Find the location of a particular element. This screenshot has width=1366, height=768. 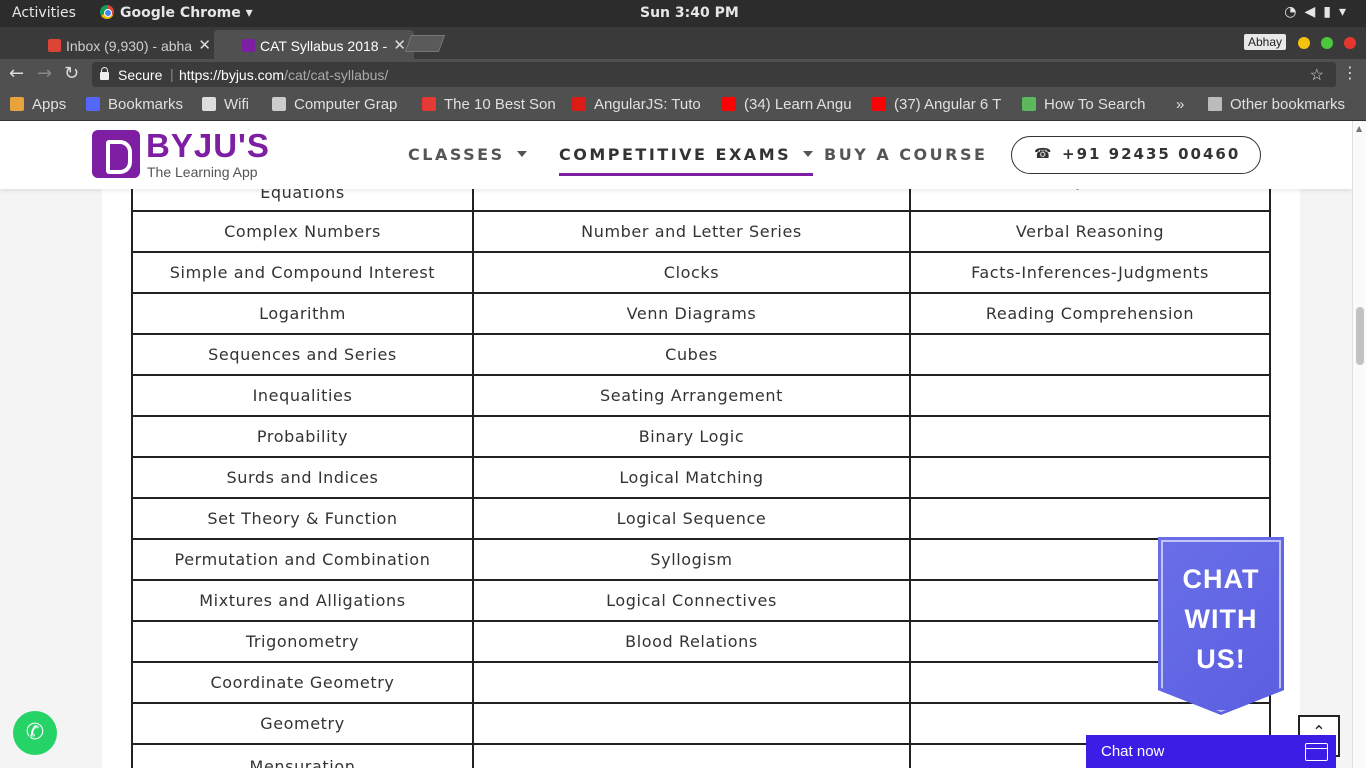

chat-with-us-badge: CHAT WITH US! is located at coordinates (1221, 626).